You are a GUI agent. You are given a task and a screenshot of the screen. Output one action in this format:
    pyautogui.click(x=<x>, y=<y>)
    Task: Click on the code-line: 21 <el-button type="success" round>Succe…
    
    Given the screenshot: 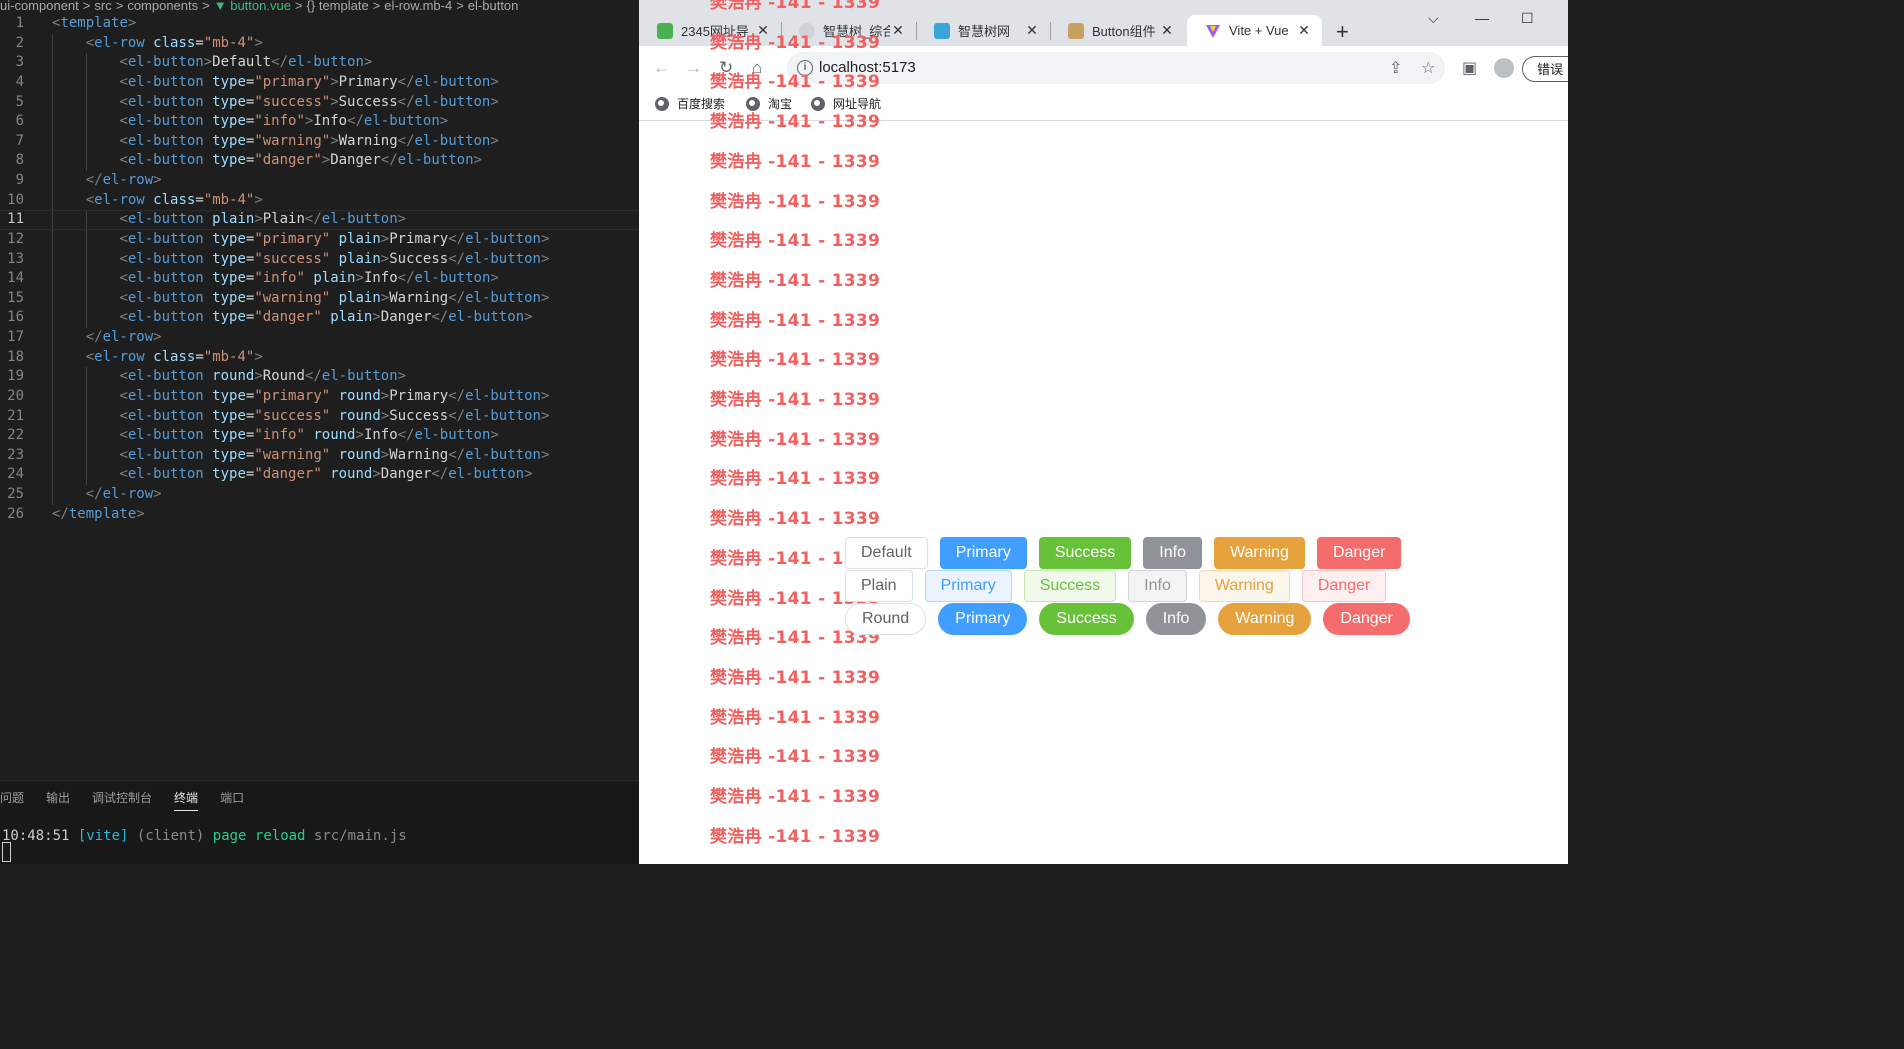 What is the action you would take?
    pyautogui.click(x=319, y=416)
    